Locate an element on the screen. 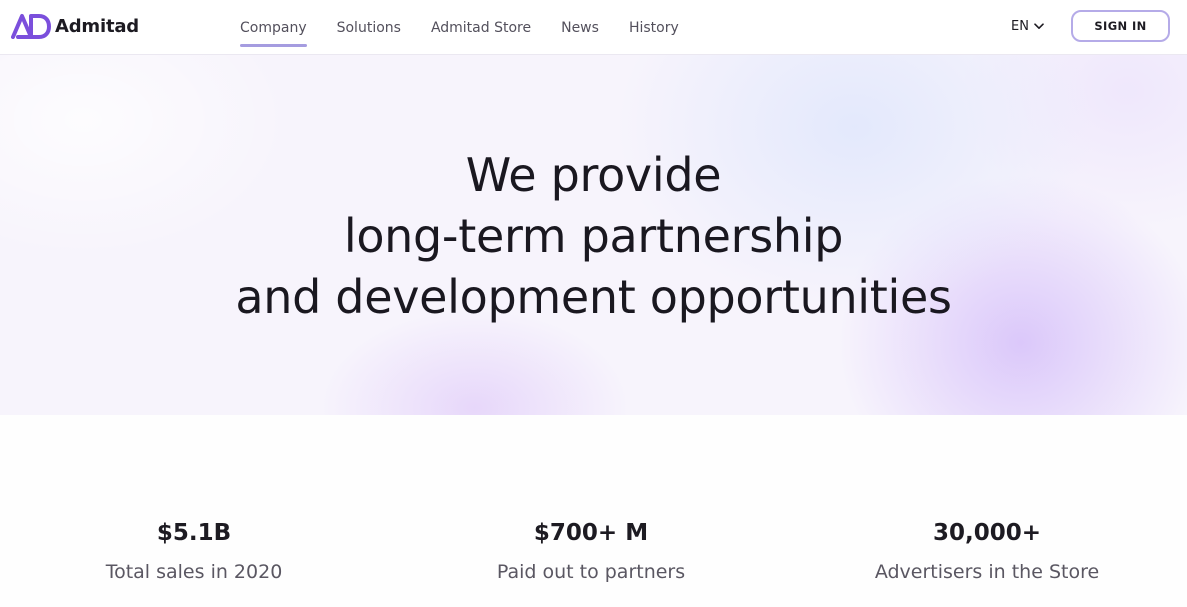 Image resolution: width=1187 pixels, height=607 pixels. sign-in-button: SIGN IN is located at coordinates (1120, 26).